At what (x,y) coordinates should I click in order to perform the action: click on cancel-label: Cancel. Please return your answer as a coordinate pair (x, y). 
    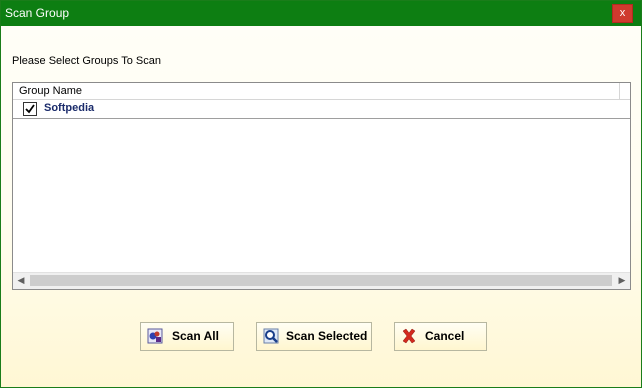
    Looking at the image, I should click on (445, 336).